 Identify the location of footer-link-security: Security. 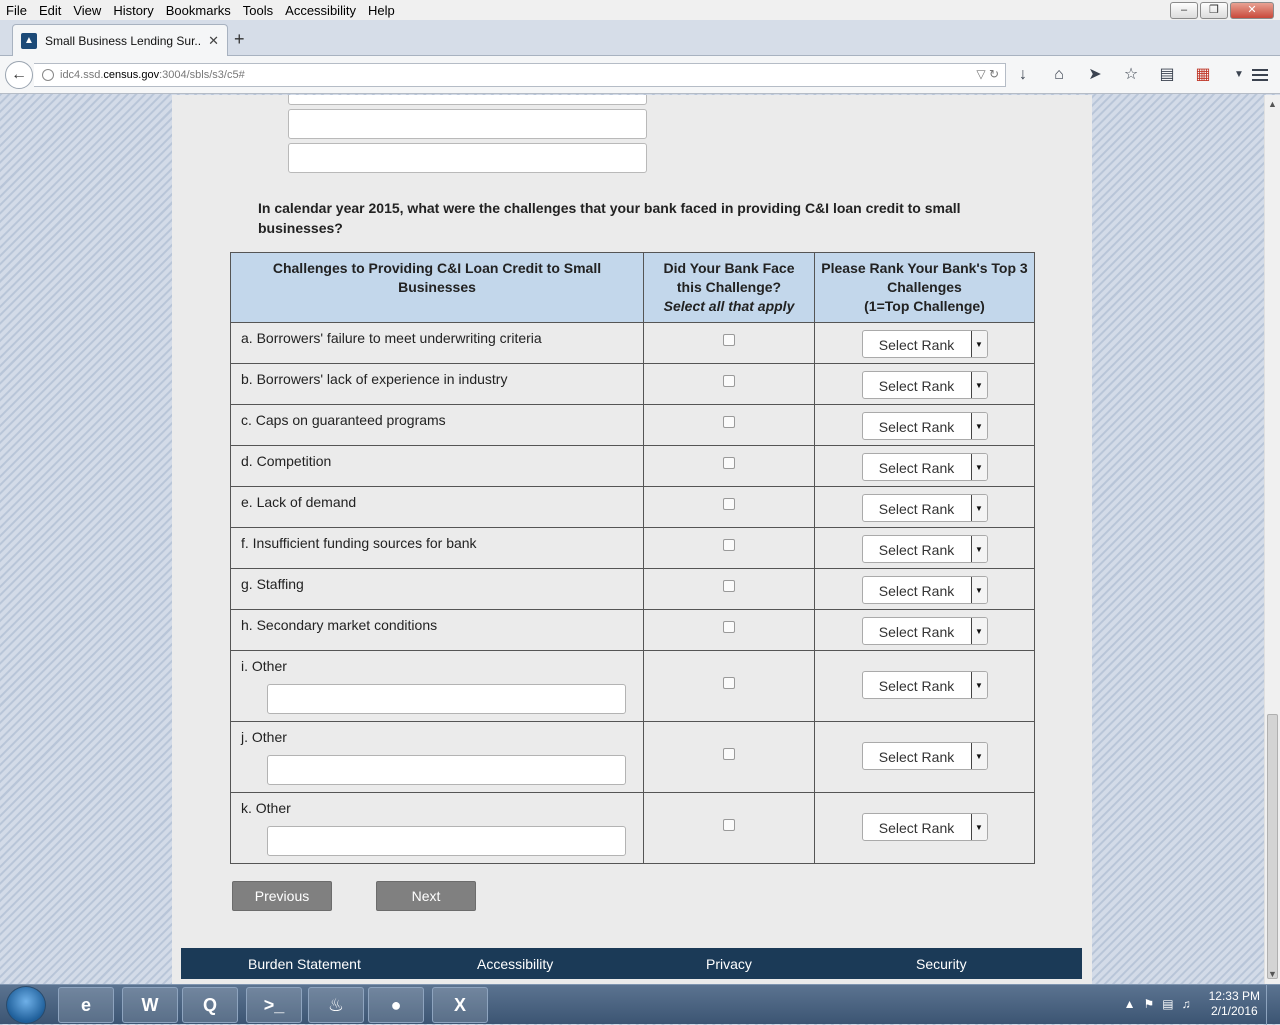
(941, 964).